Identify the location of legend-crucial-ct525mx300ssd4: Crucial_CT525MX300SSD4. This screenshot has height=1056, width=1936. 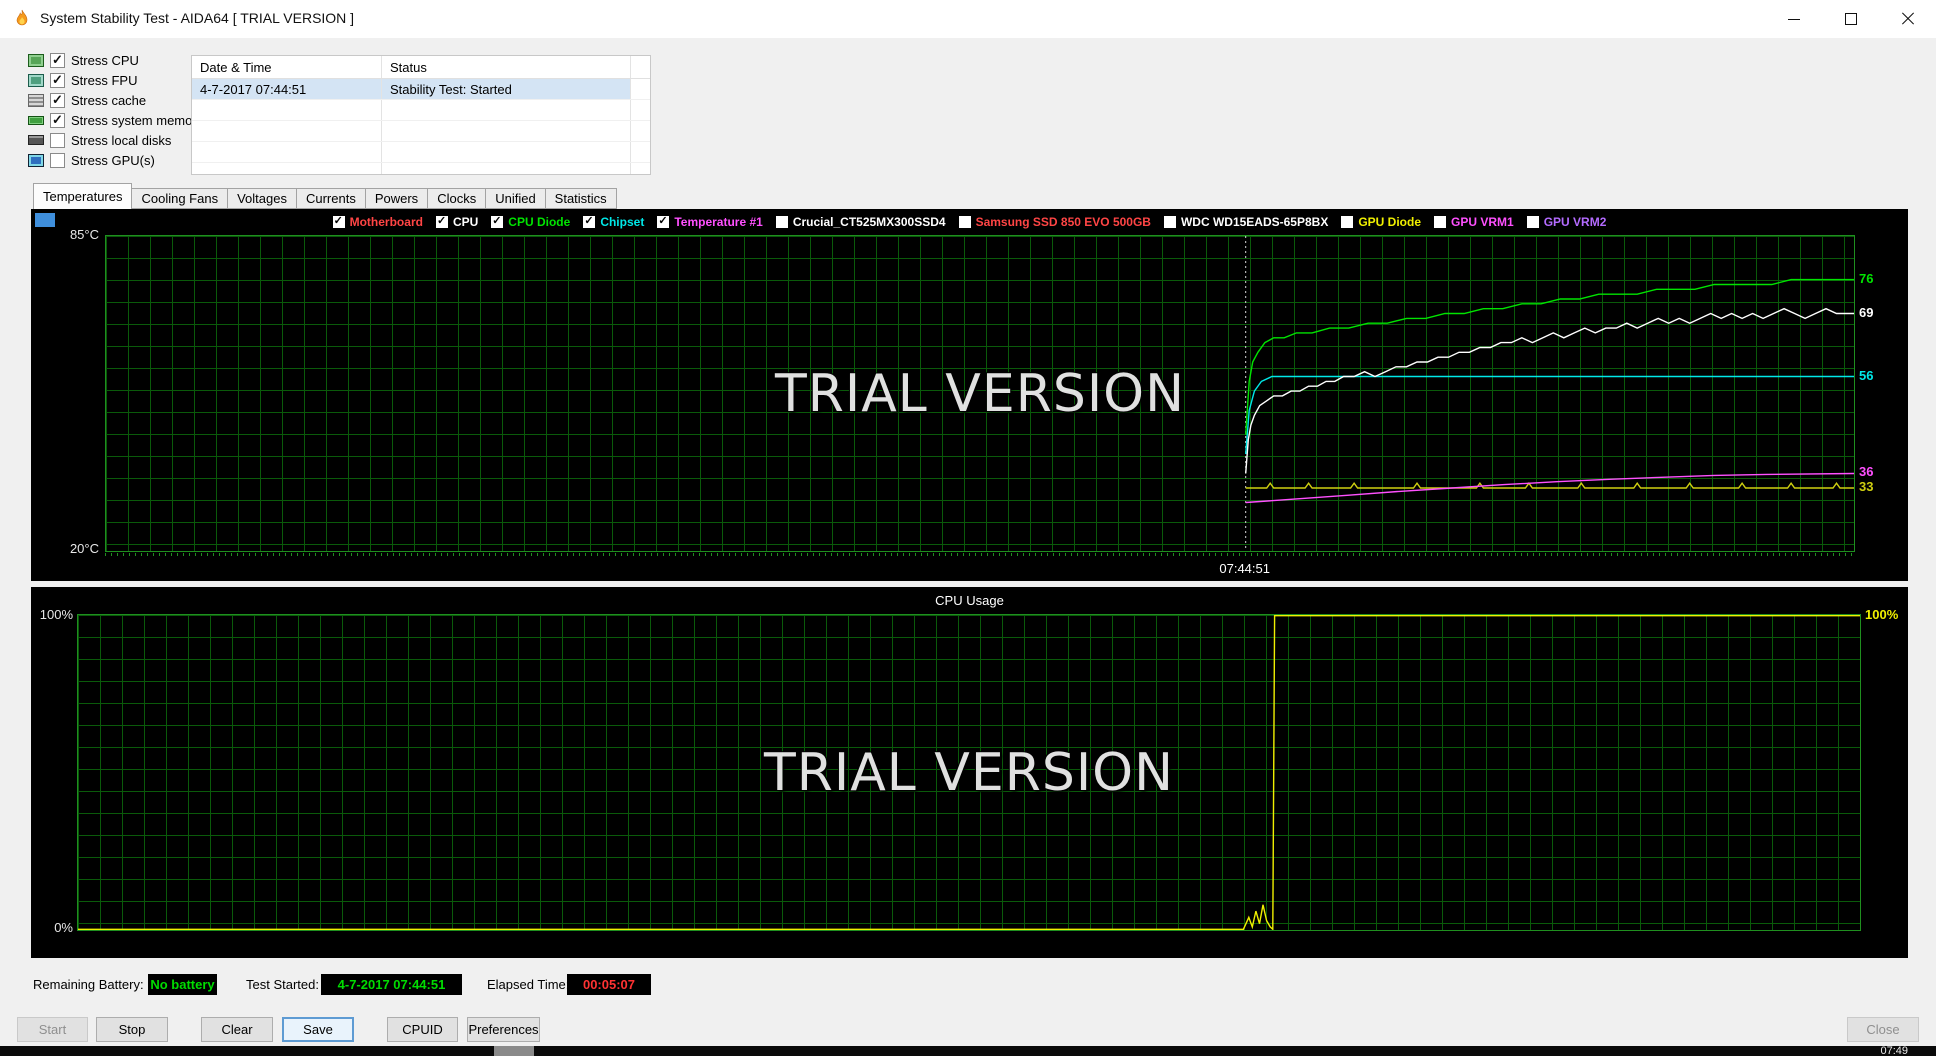
(860, 222).